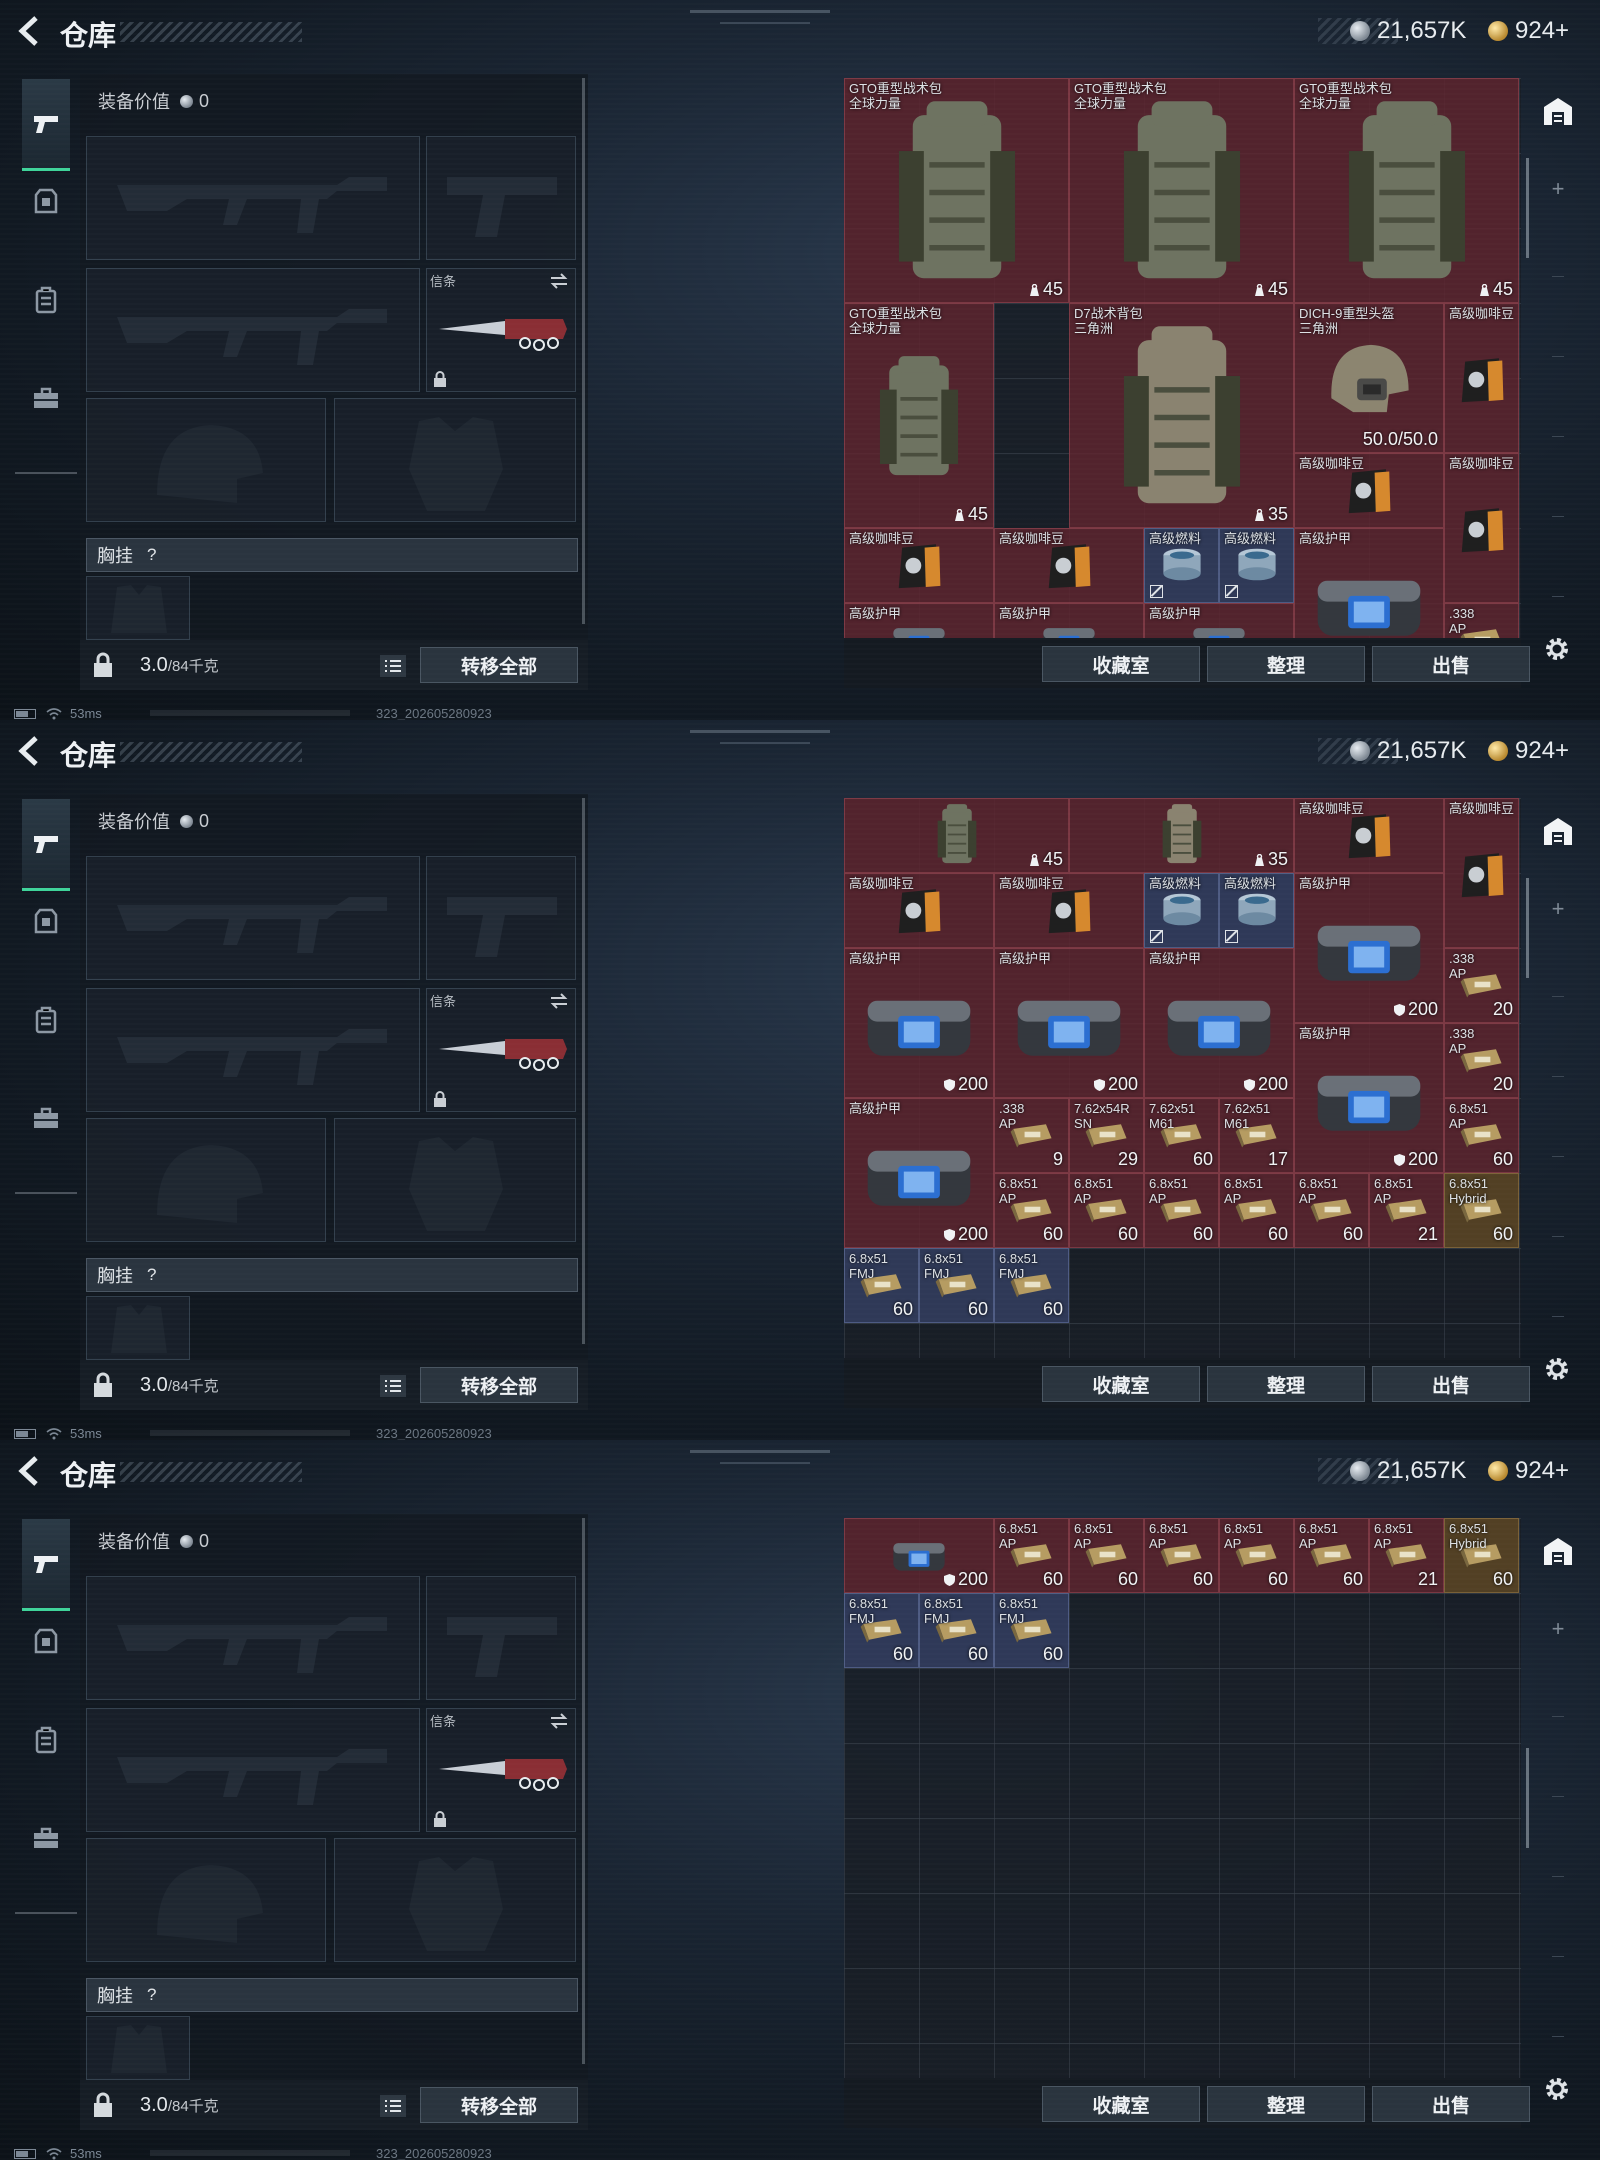 Image resolution: width=1600 pixels, height=2160 pixels. What do you see at coordinates (1031, 1135) in the screenshot?
I see `storage-item-ammo: .338 AP 9` at bounding box center [1031, 1135].